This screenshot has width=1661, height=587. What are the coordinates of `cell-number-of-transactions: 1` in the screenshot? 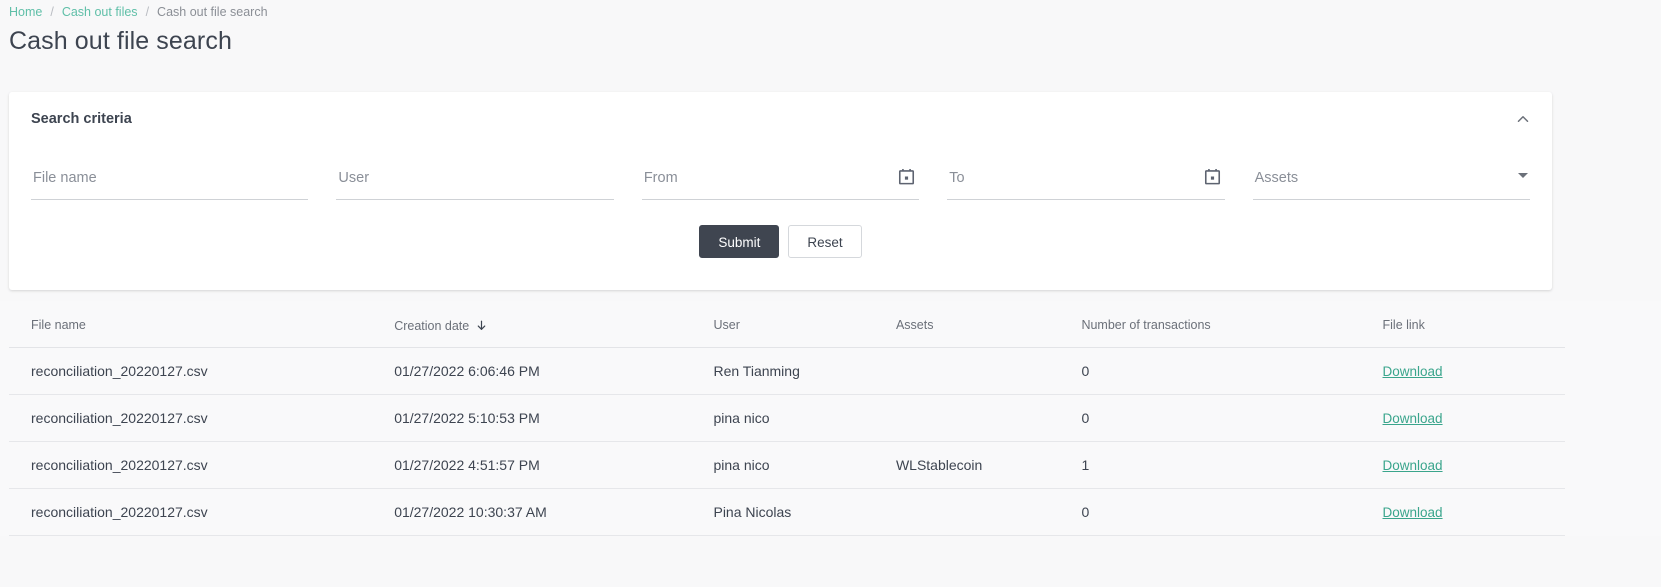 It's located at (1232, 465).